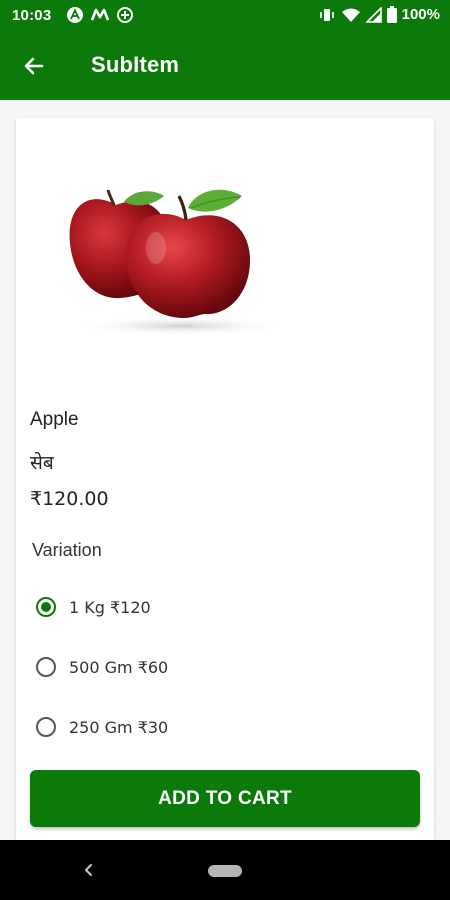 This screenshot has height=900, width=450. I want to click on radio-checked-icon, so click(46, 607).